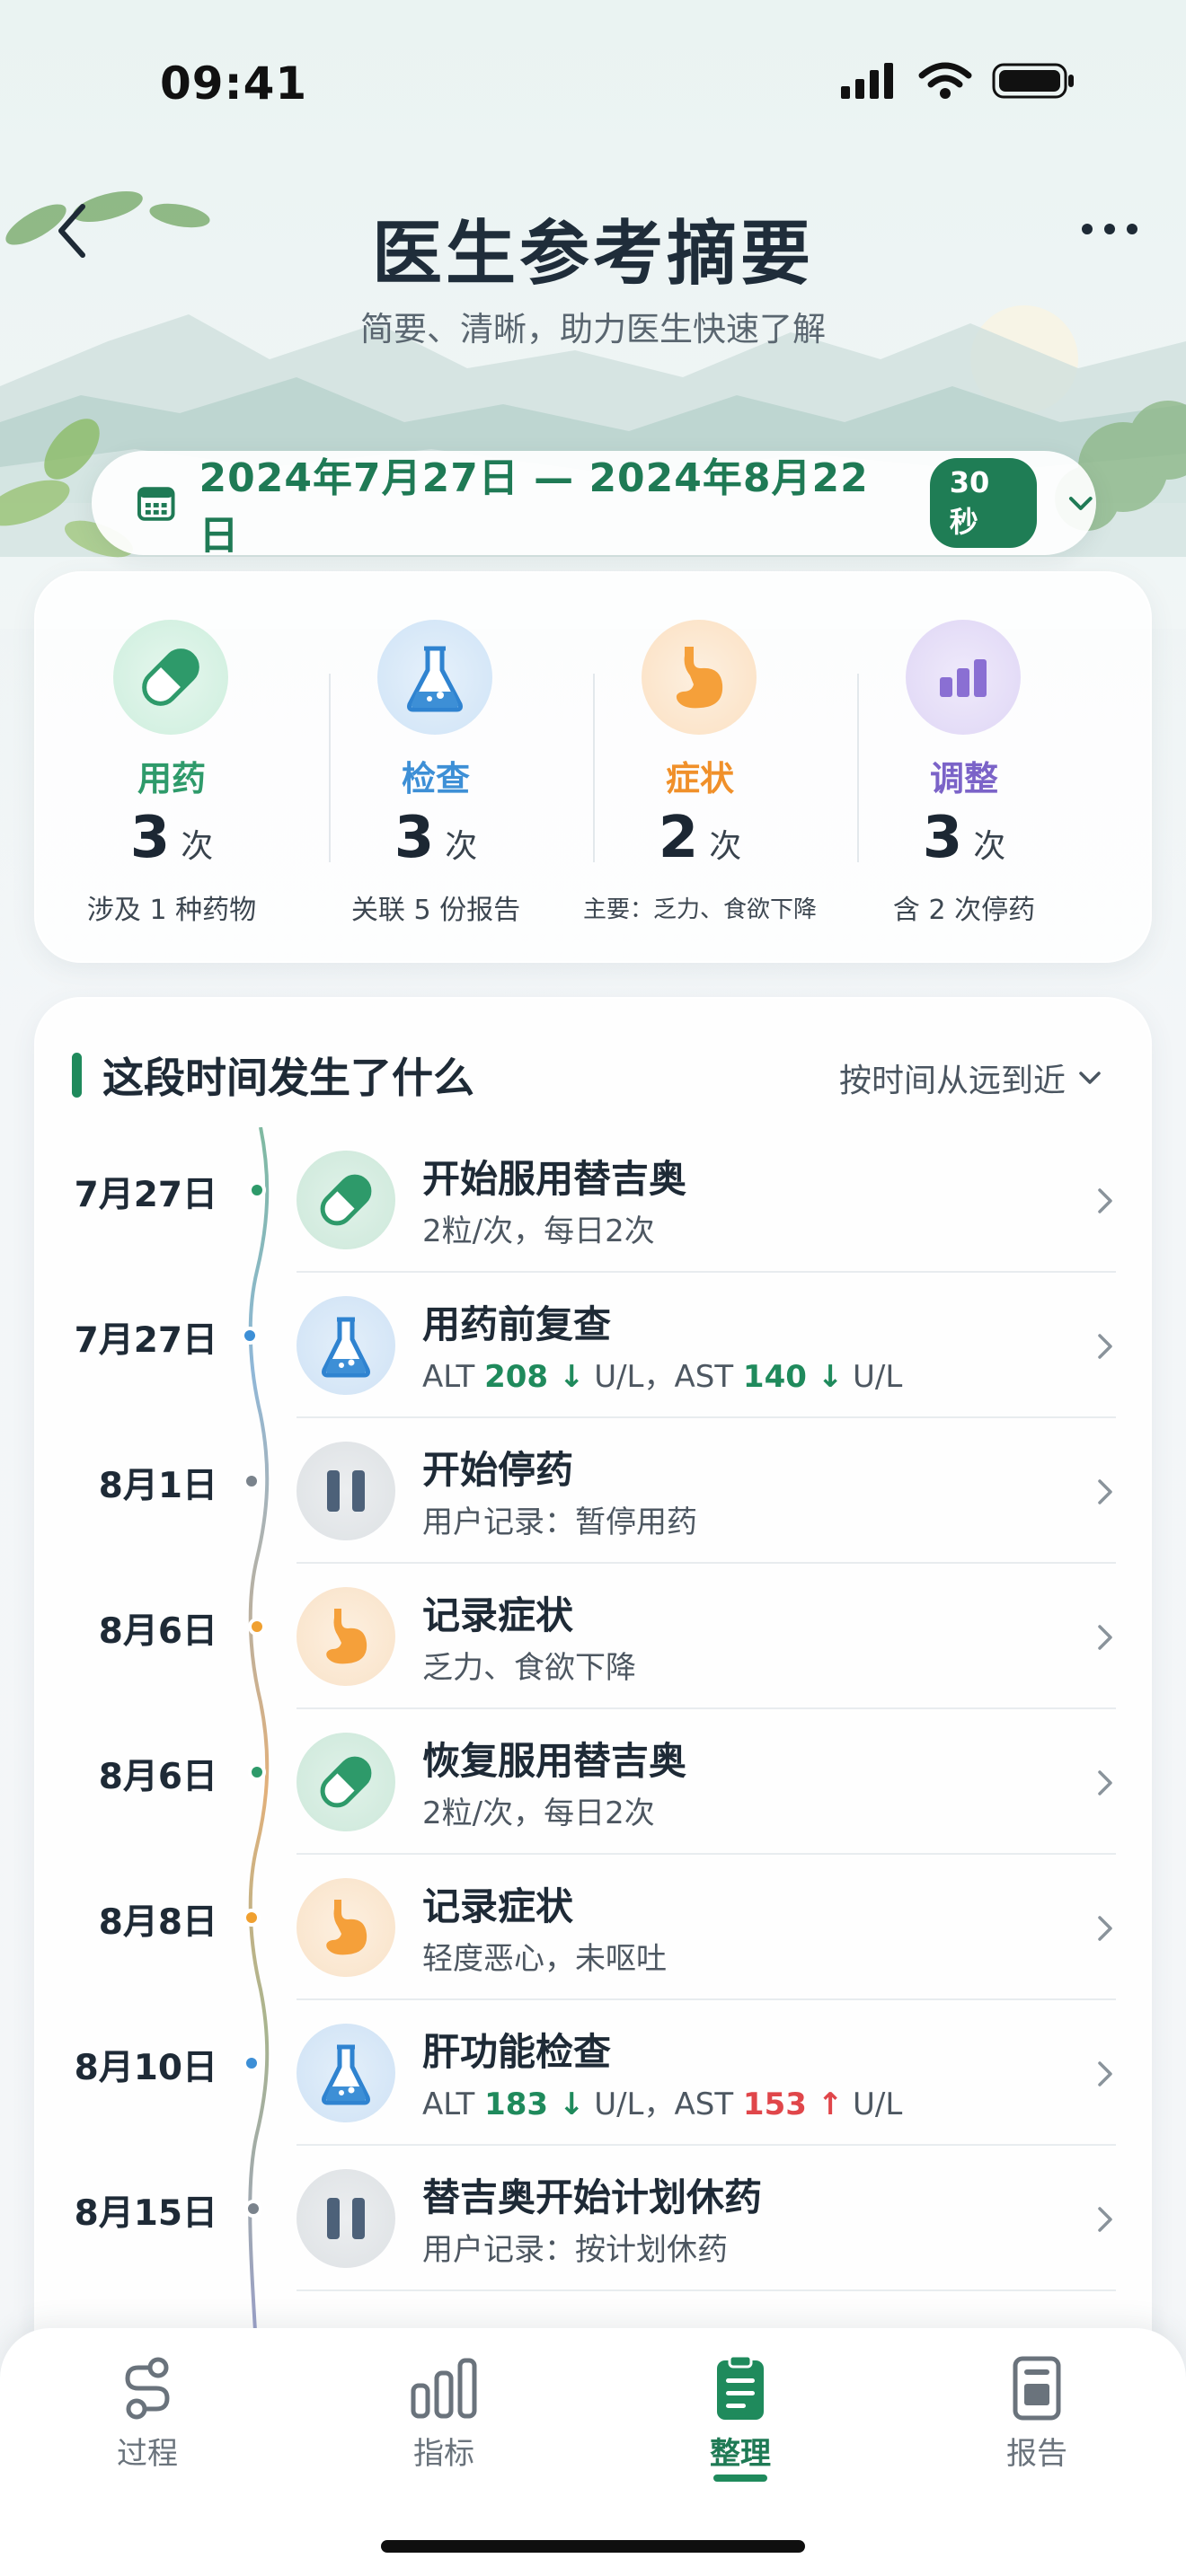  Describe the element at coordinates (945, 75) in the screenshot. I see `wifi-icon` at that location.